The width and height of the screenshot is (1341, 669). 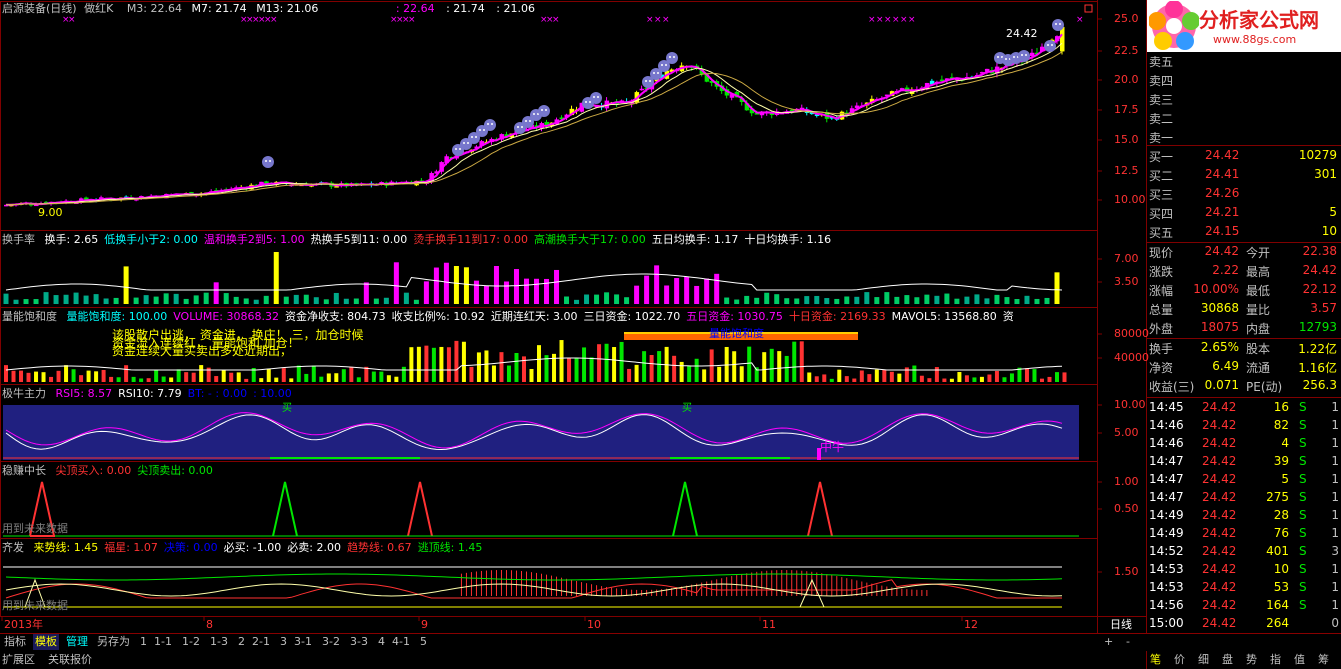 What do you see at coordinates (1128, 642) in the screenshot?
I see `zoom-button-1: -` at bounding box center [1128, 642].